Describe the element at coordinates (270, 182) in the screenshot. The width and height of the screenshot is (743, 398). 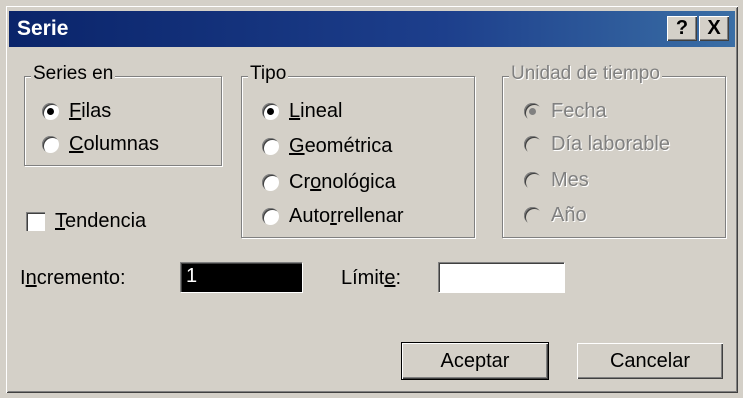
I see `radio-cronologica-indicator` at that location.